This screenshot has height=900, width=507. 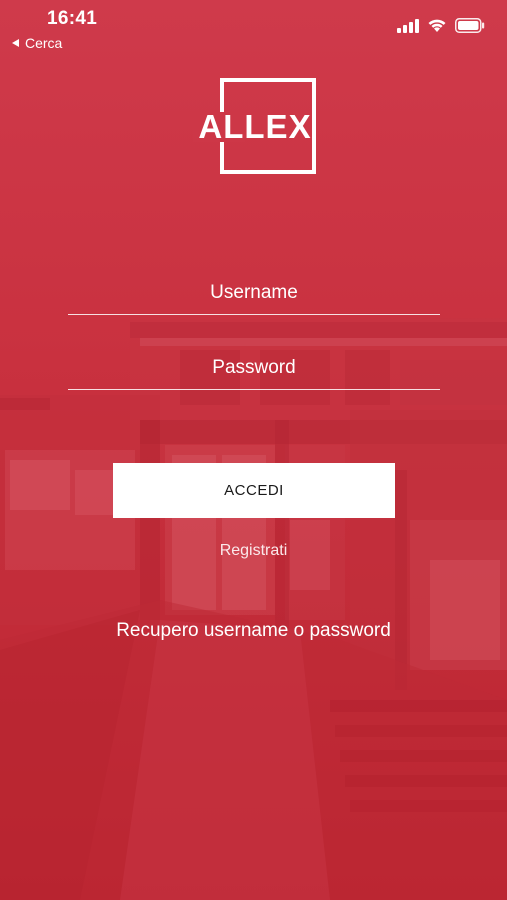 I want to click on status-bar: 16:41 Cerca, so click(x=253, y=29).